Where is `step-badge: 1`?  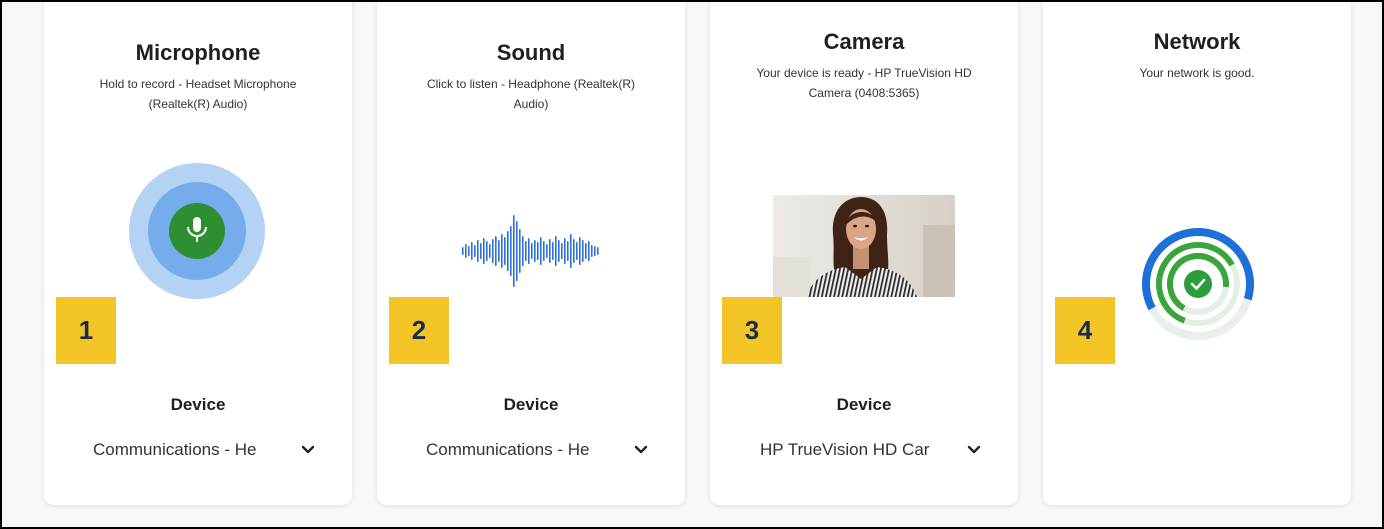
step-badge: 1 is located at coordinates (86, 330).